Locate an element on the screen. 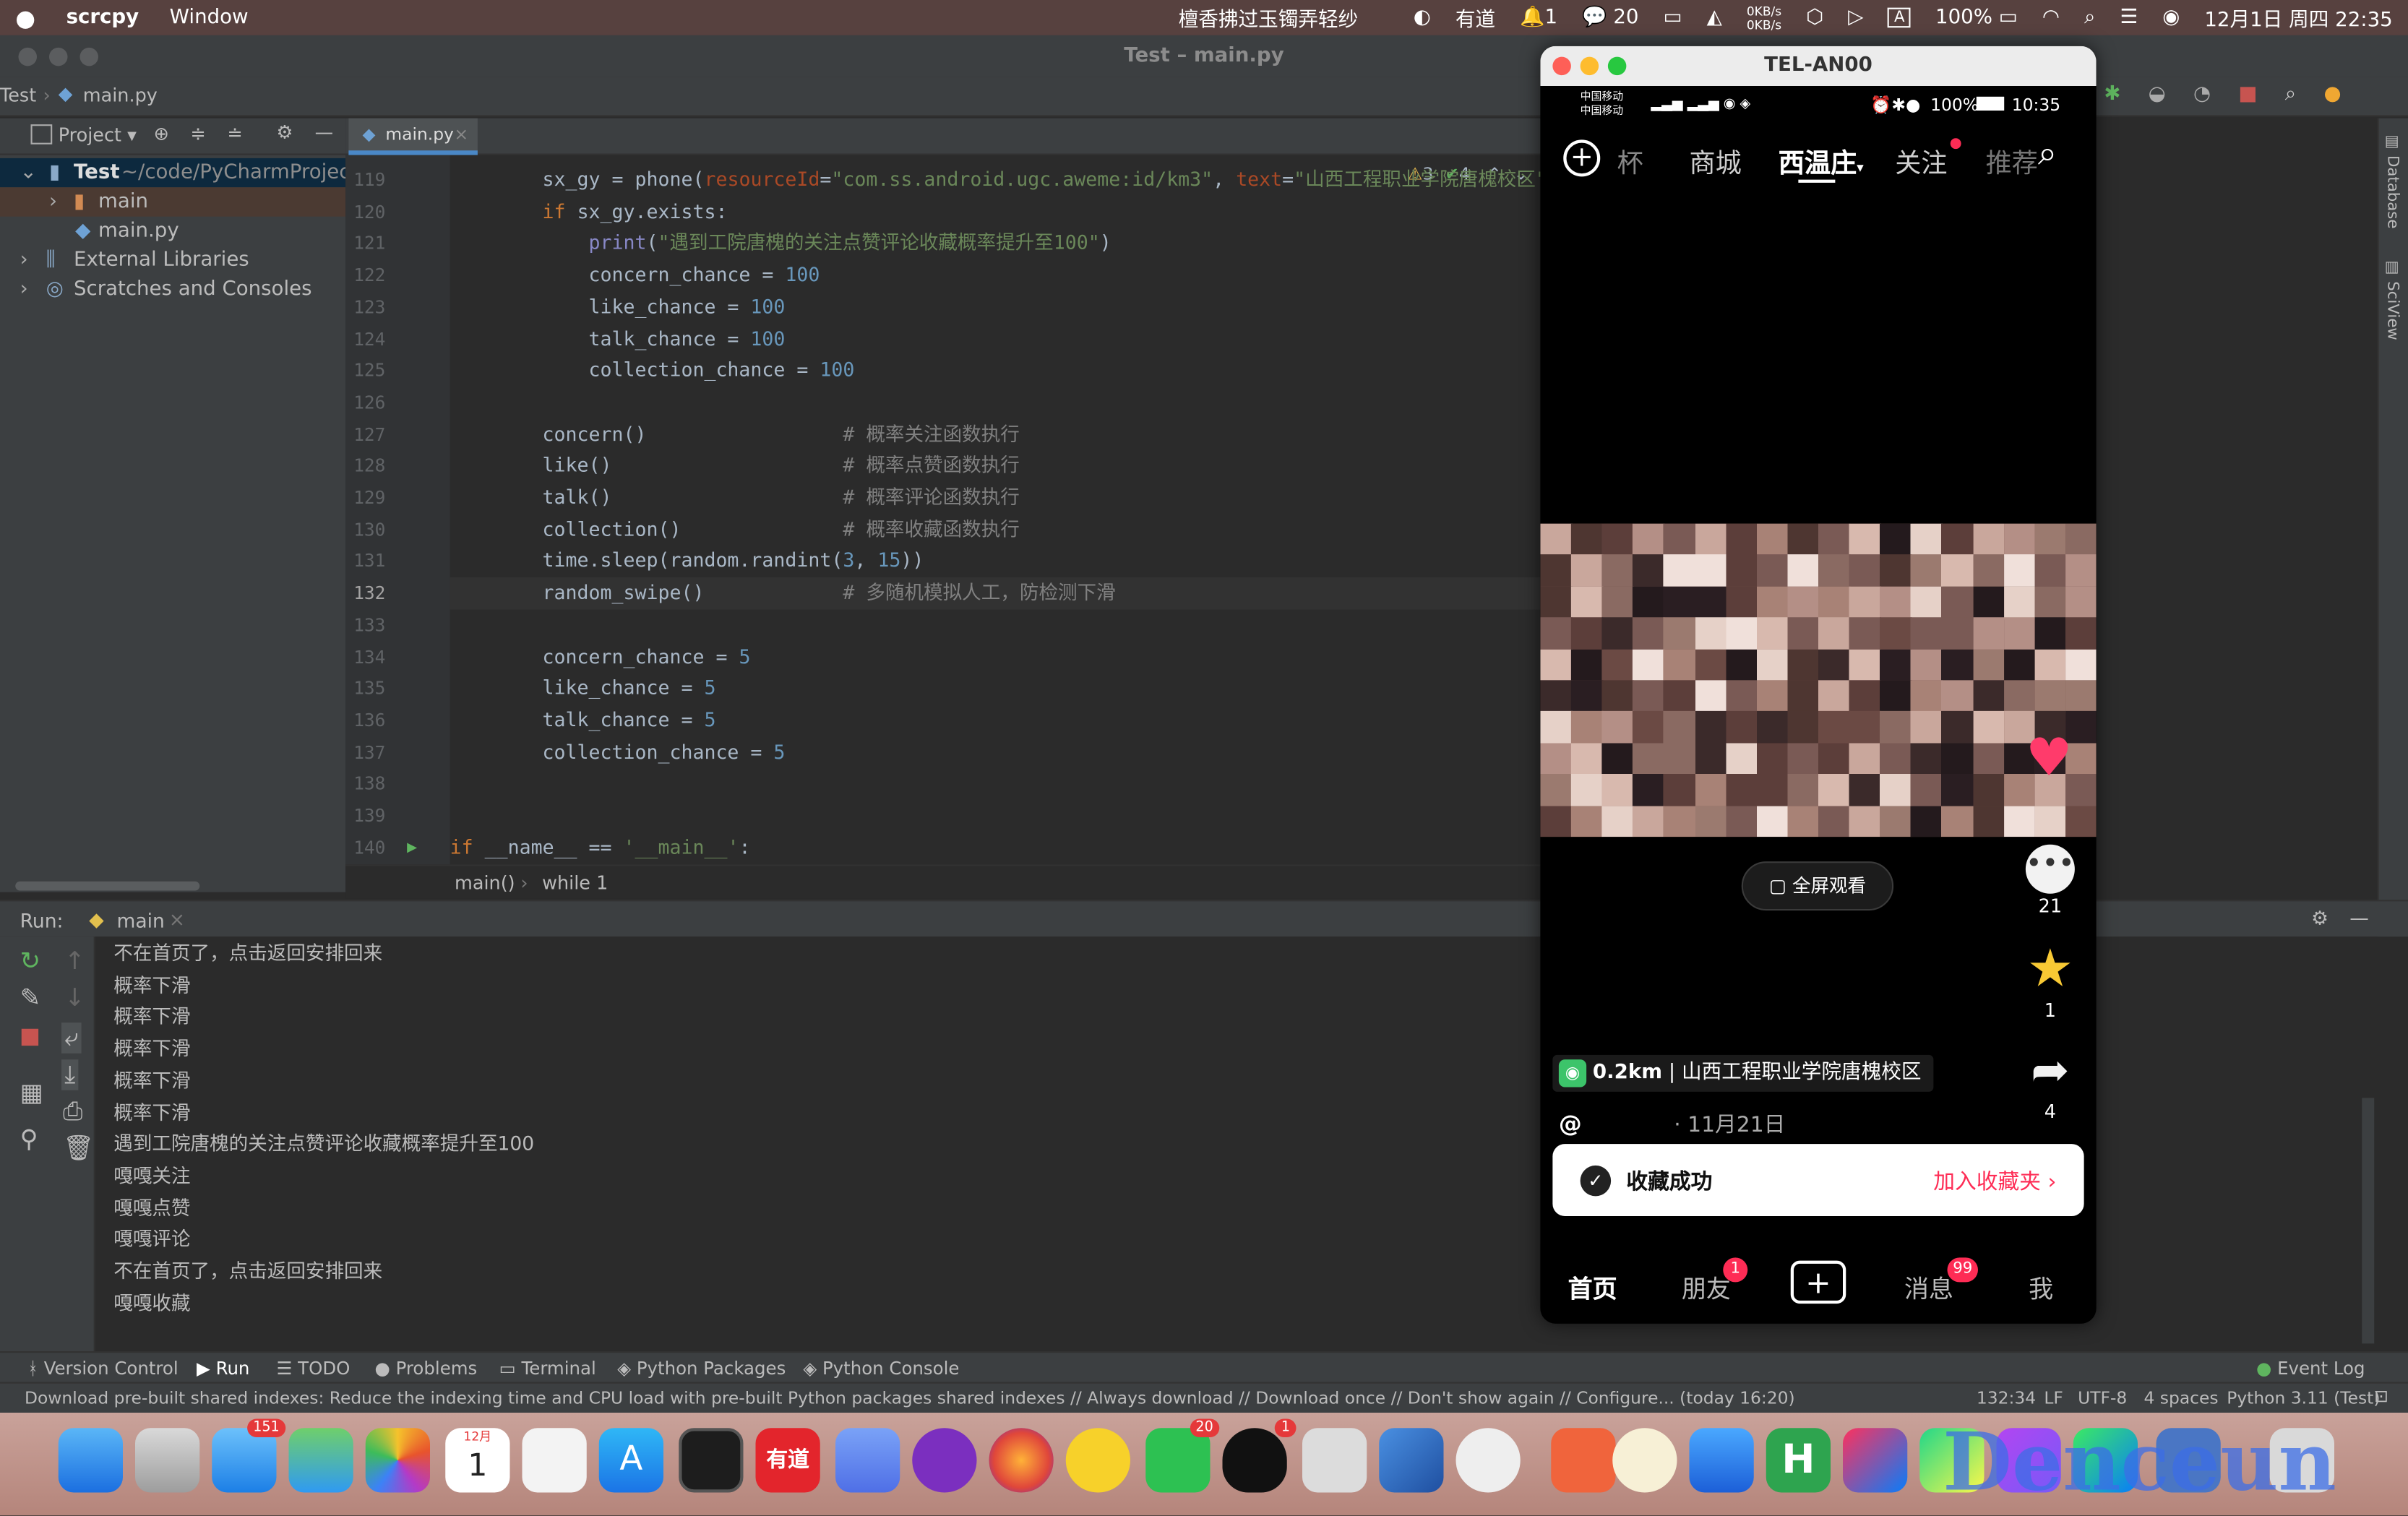 This screenshot has width=2408, height=1516. pen-icon is located at coordinates (867, 1460).